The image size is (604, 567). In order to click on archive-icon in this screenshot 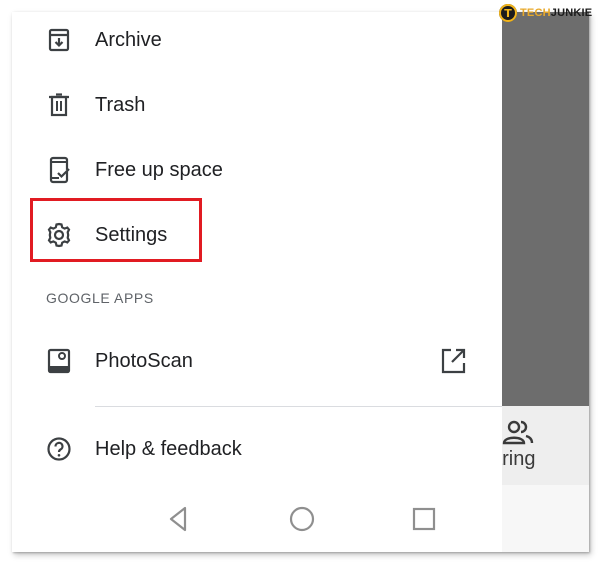, I will do `click(59, 40)`.